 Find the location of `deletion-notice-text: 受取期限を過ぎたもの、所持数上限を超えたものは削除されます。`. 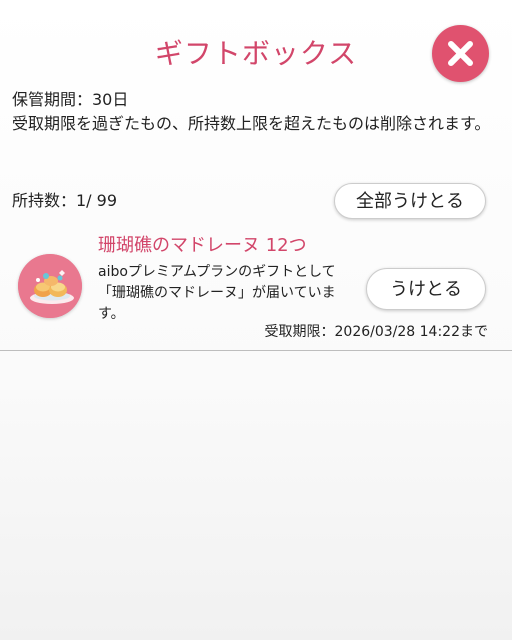

deletion-notice-text: 受取期限を過ぎたもの、所持数上限を超えたものは削除されます。 is located at coordinates (251, 123).